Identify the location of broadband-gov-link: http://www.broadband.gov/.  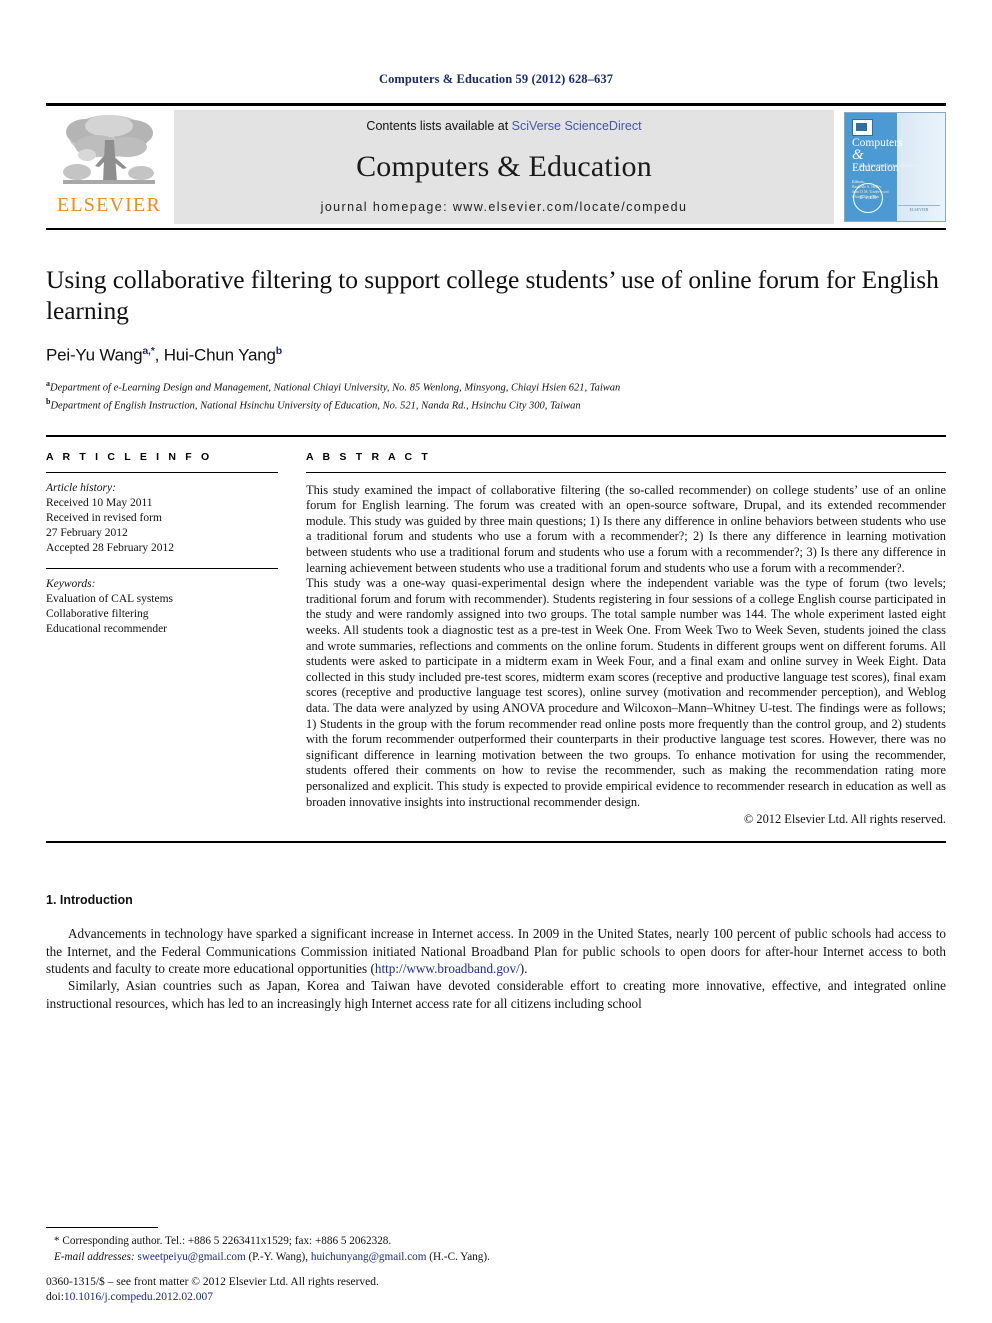
(447, 968).